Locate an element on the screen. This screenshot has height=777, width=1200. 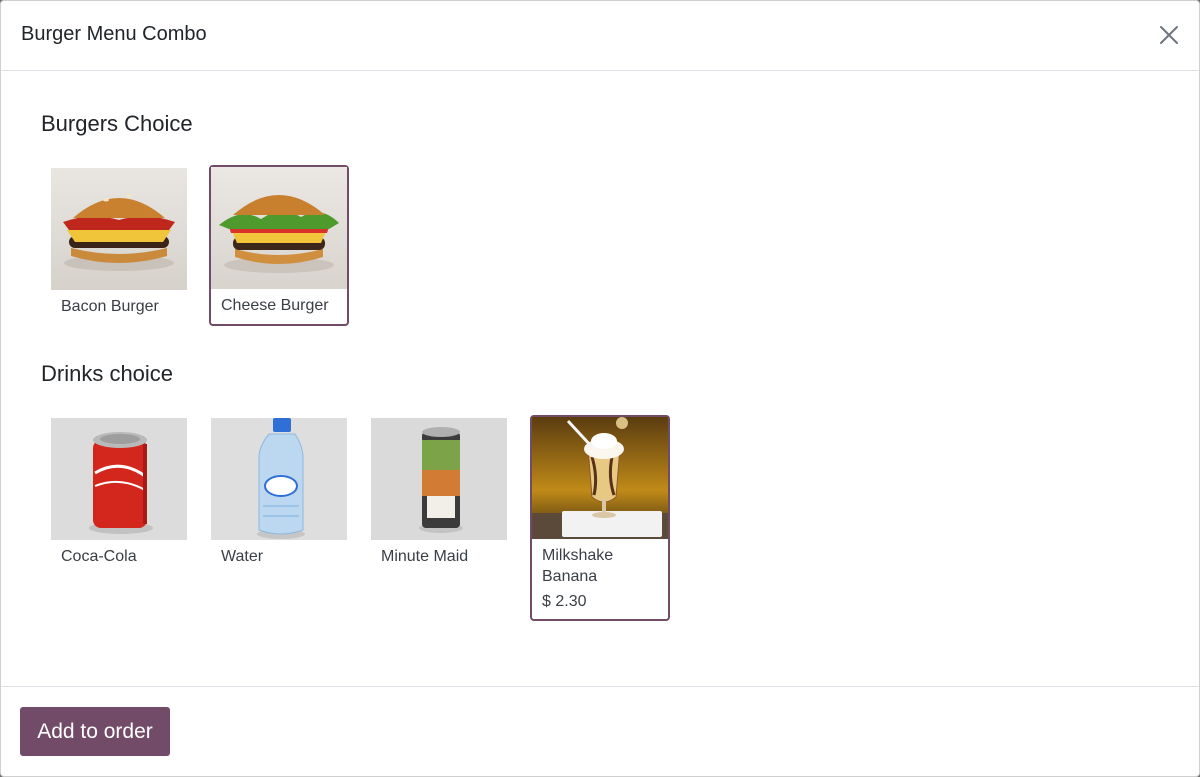
burgers-section-title: Burgers Choice is located at coordinates (117, 123).